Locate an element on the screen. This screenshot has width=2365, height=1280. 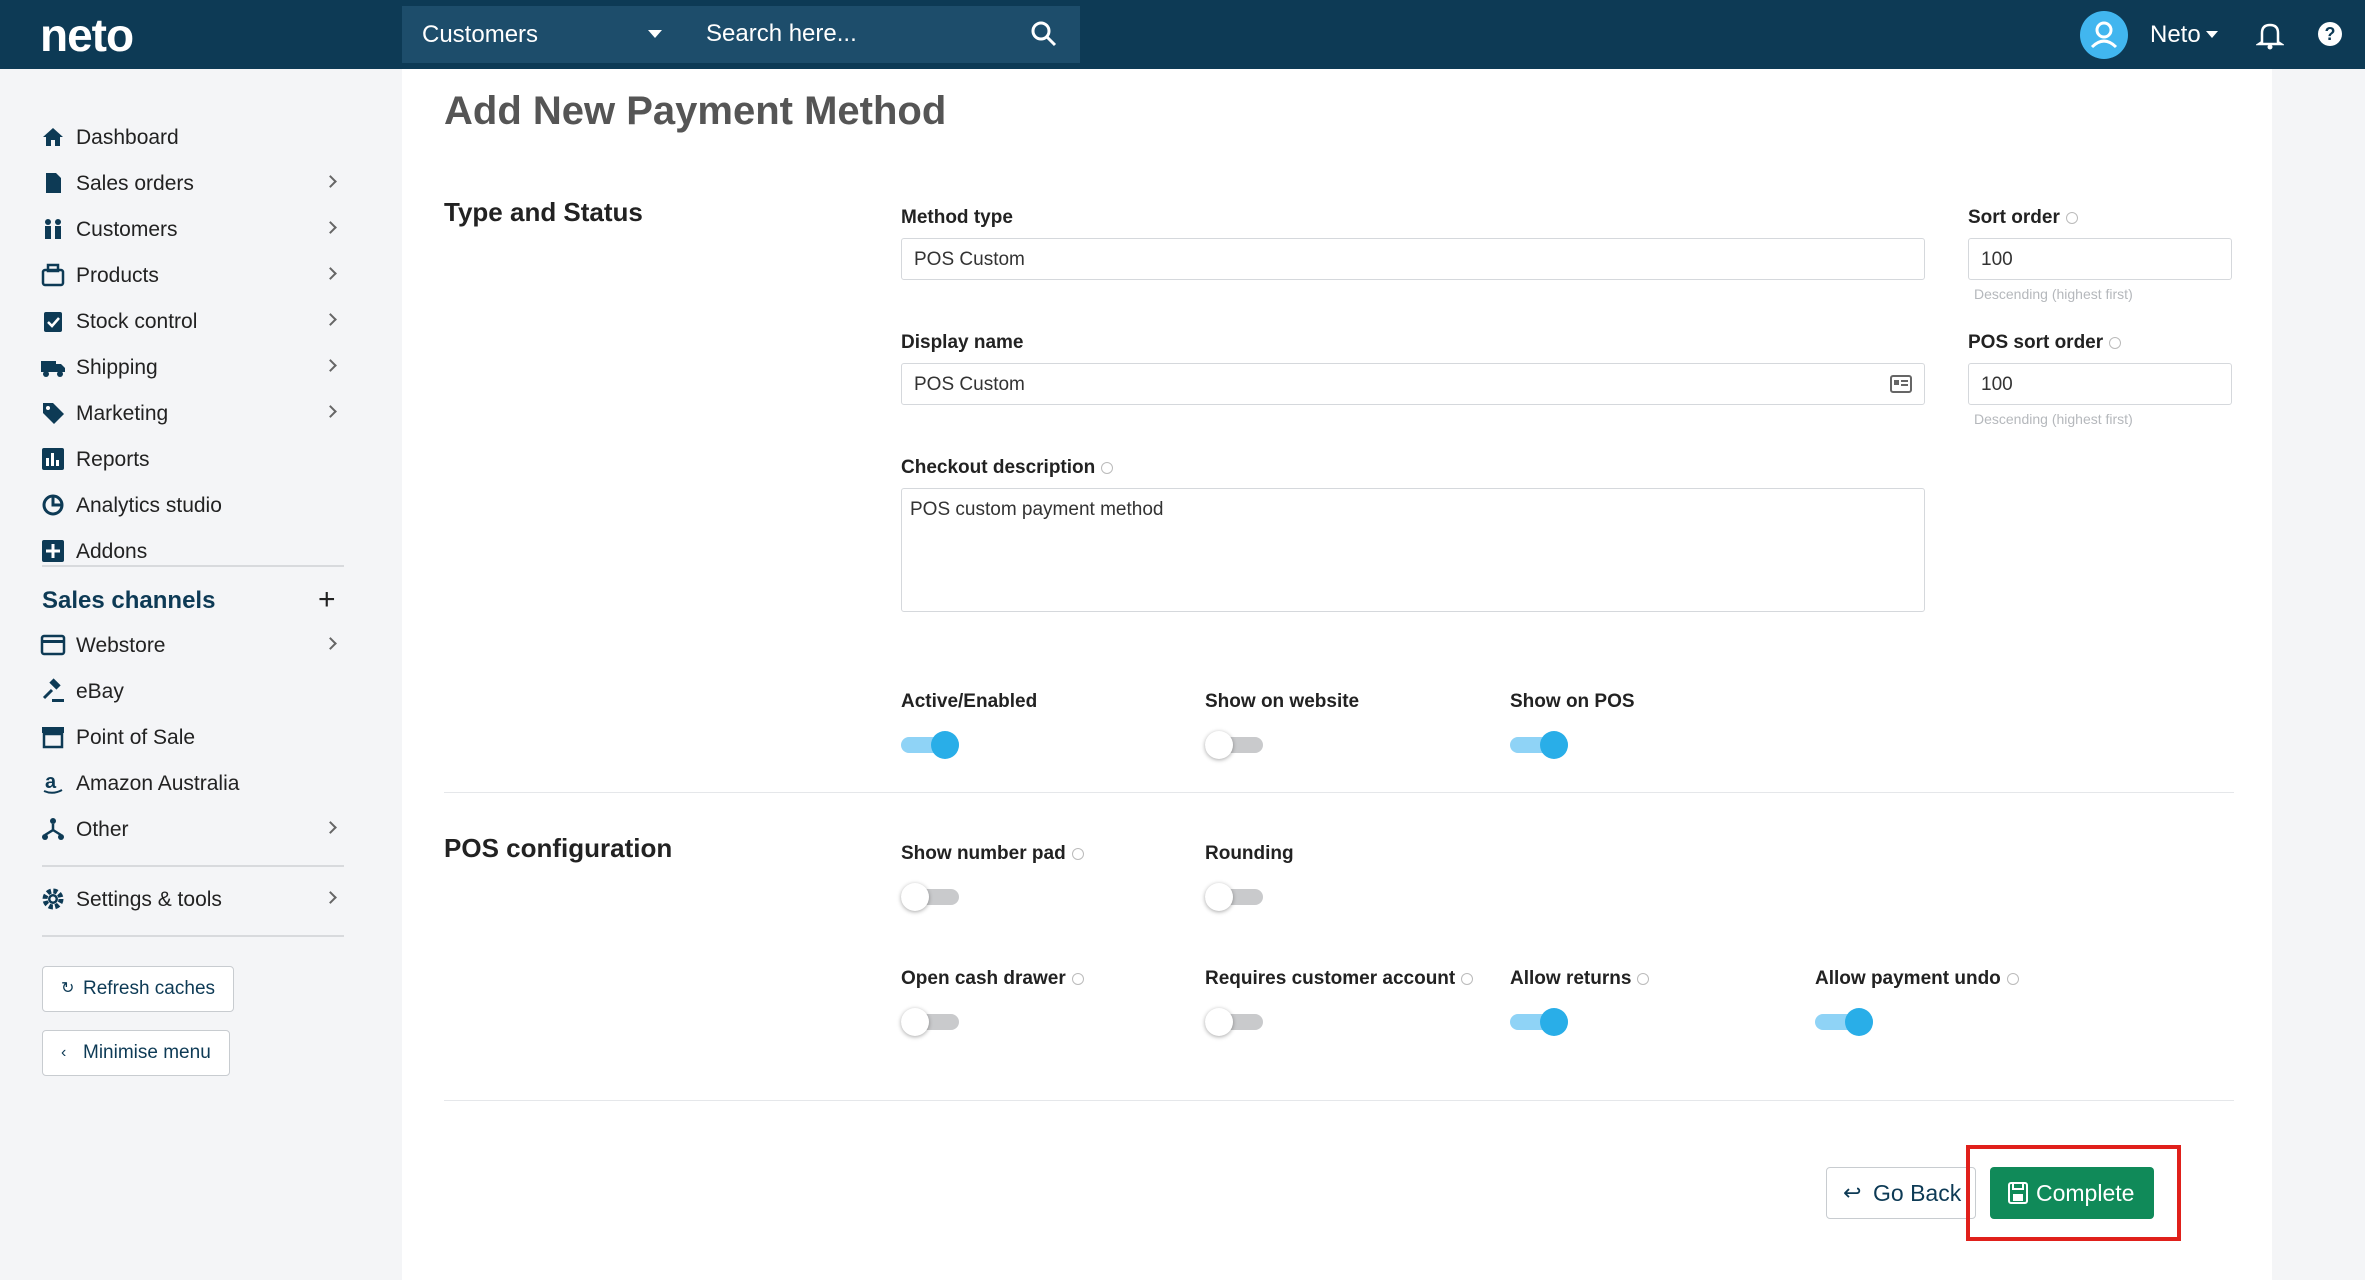
user-avatar-icon is located at coordinates (2104, 35).